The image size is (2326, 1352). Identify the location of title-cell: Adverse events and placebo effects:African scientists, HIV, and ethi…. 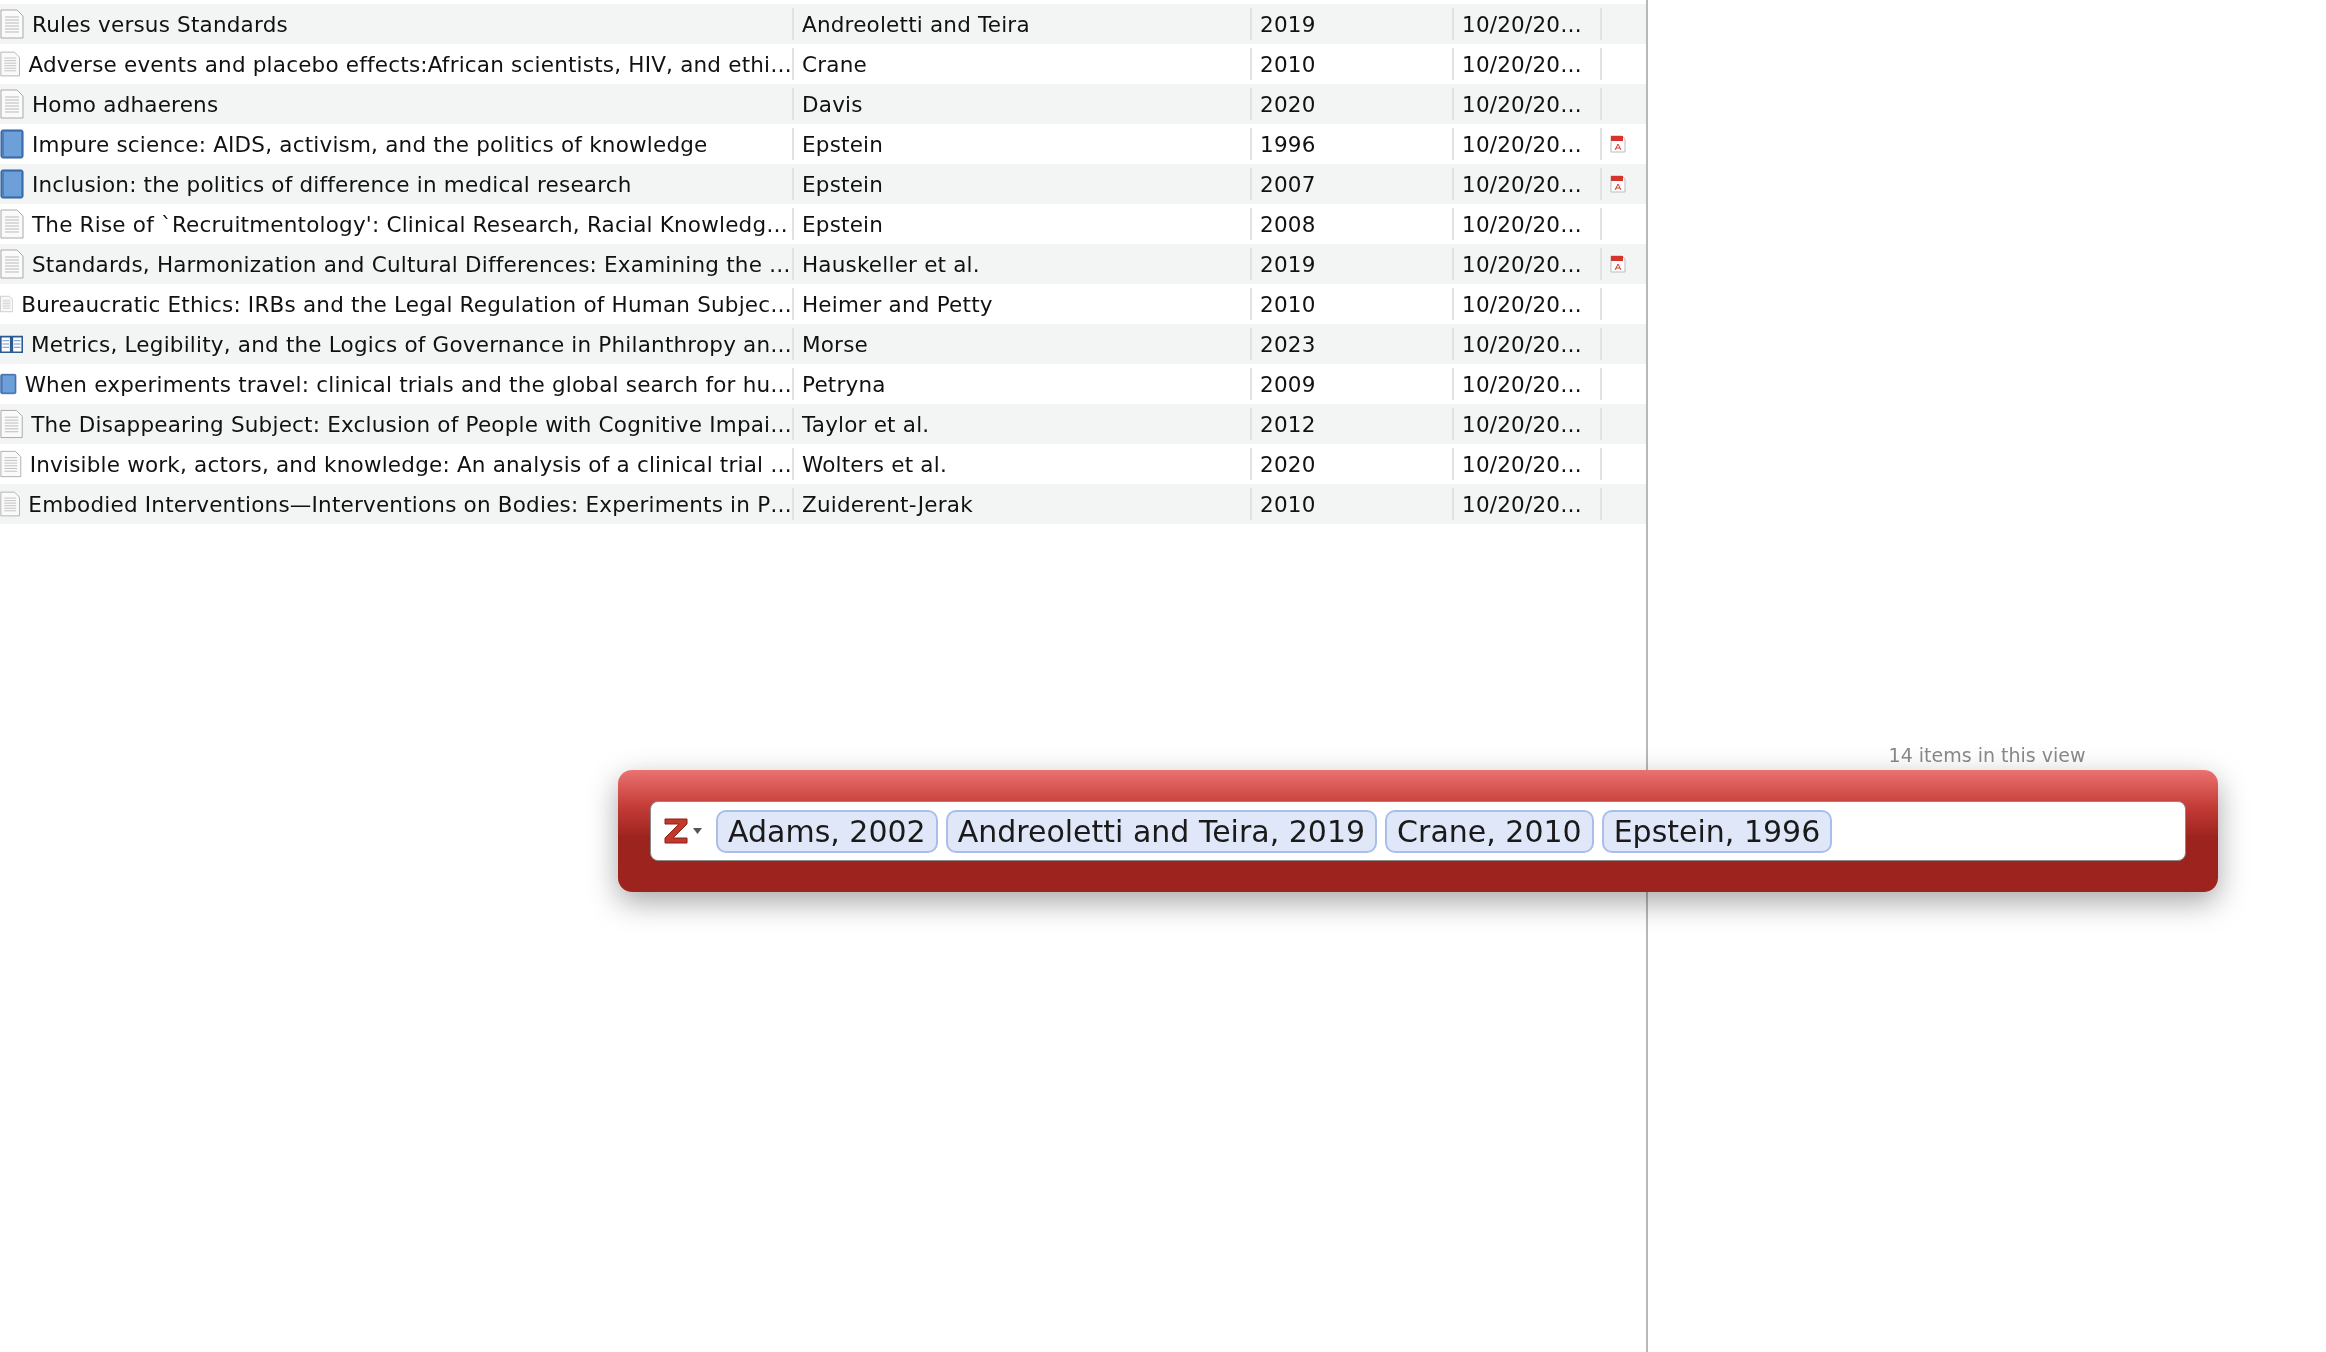
(410, 64).